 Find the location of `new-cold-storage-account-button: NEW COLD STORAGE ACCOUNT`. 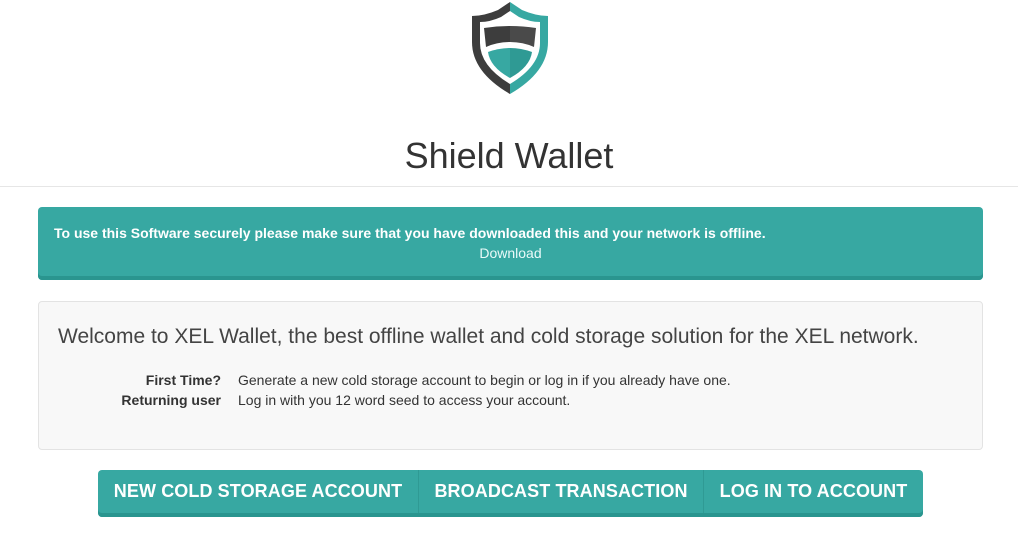

new-cold-storage-account-button: NEW COLD STORAGE ACCOUNT is located at coordinates (258, 491).